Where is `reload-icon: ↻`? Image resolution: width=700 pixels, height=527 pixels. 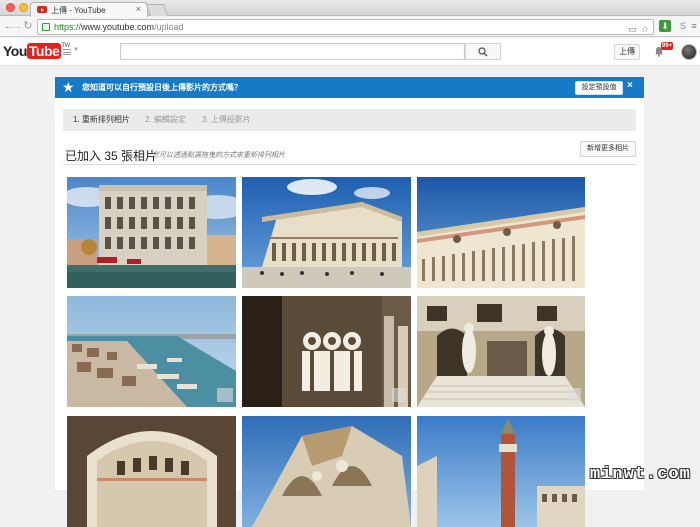
reload-icon: ↻ is located at coordinates (28, 26).